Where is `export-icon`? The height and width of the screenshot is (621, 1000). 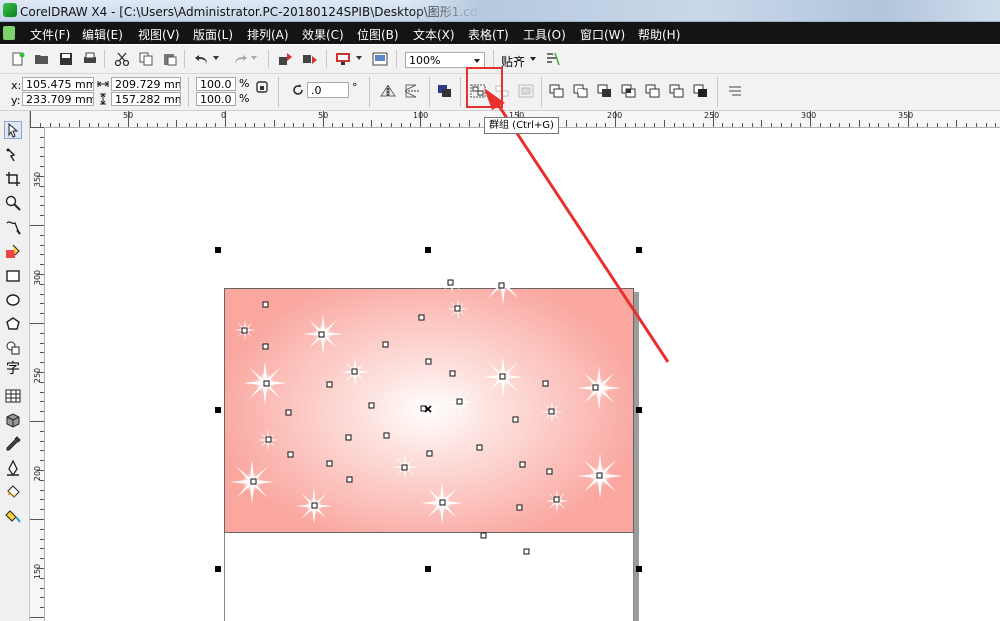 export-icon is located at coordinates (310, 59).